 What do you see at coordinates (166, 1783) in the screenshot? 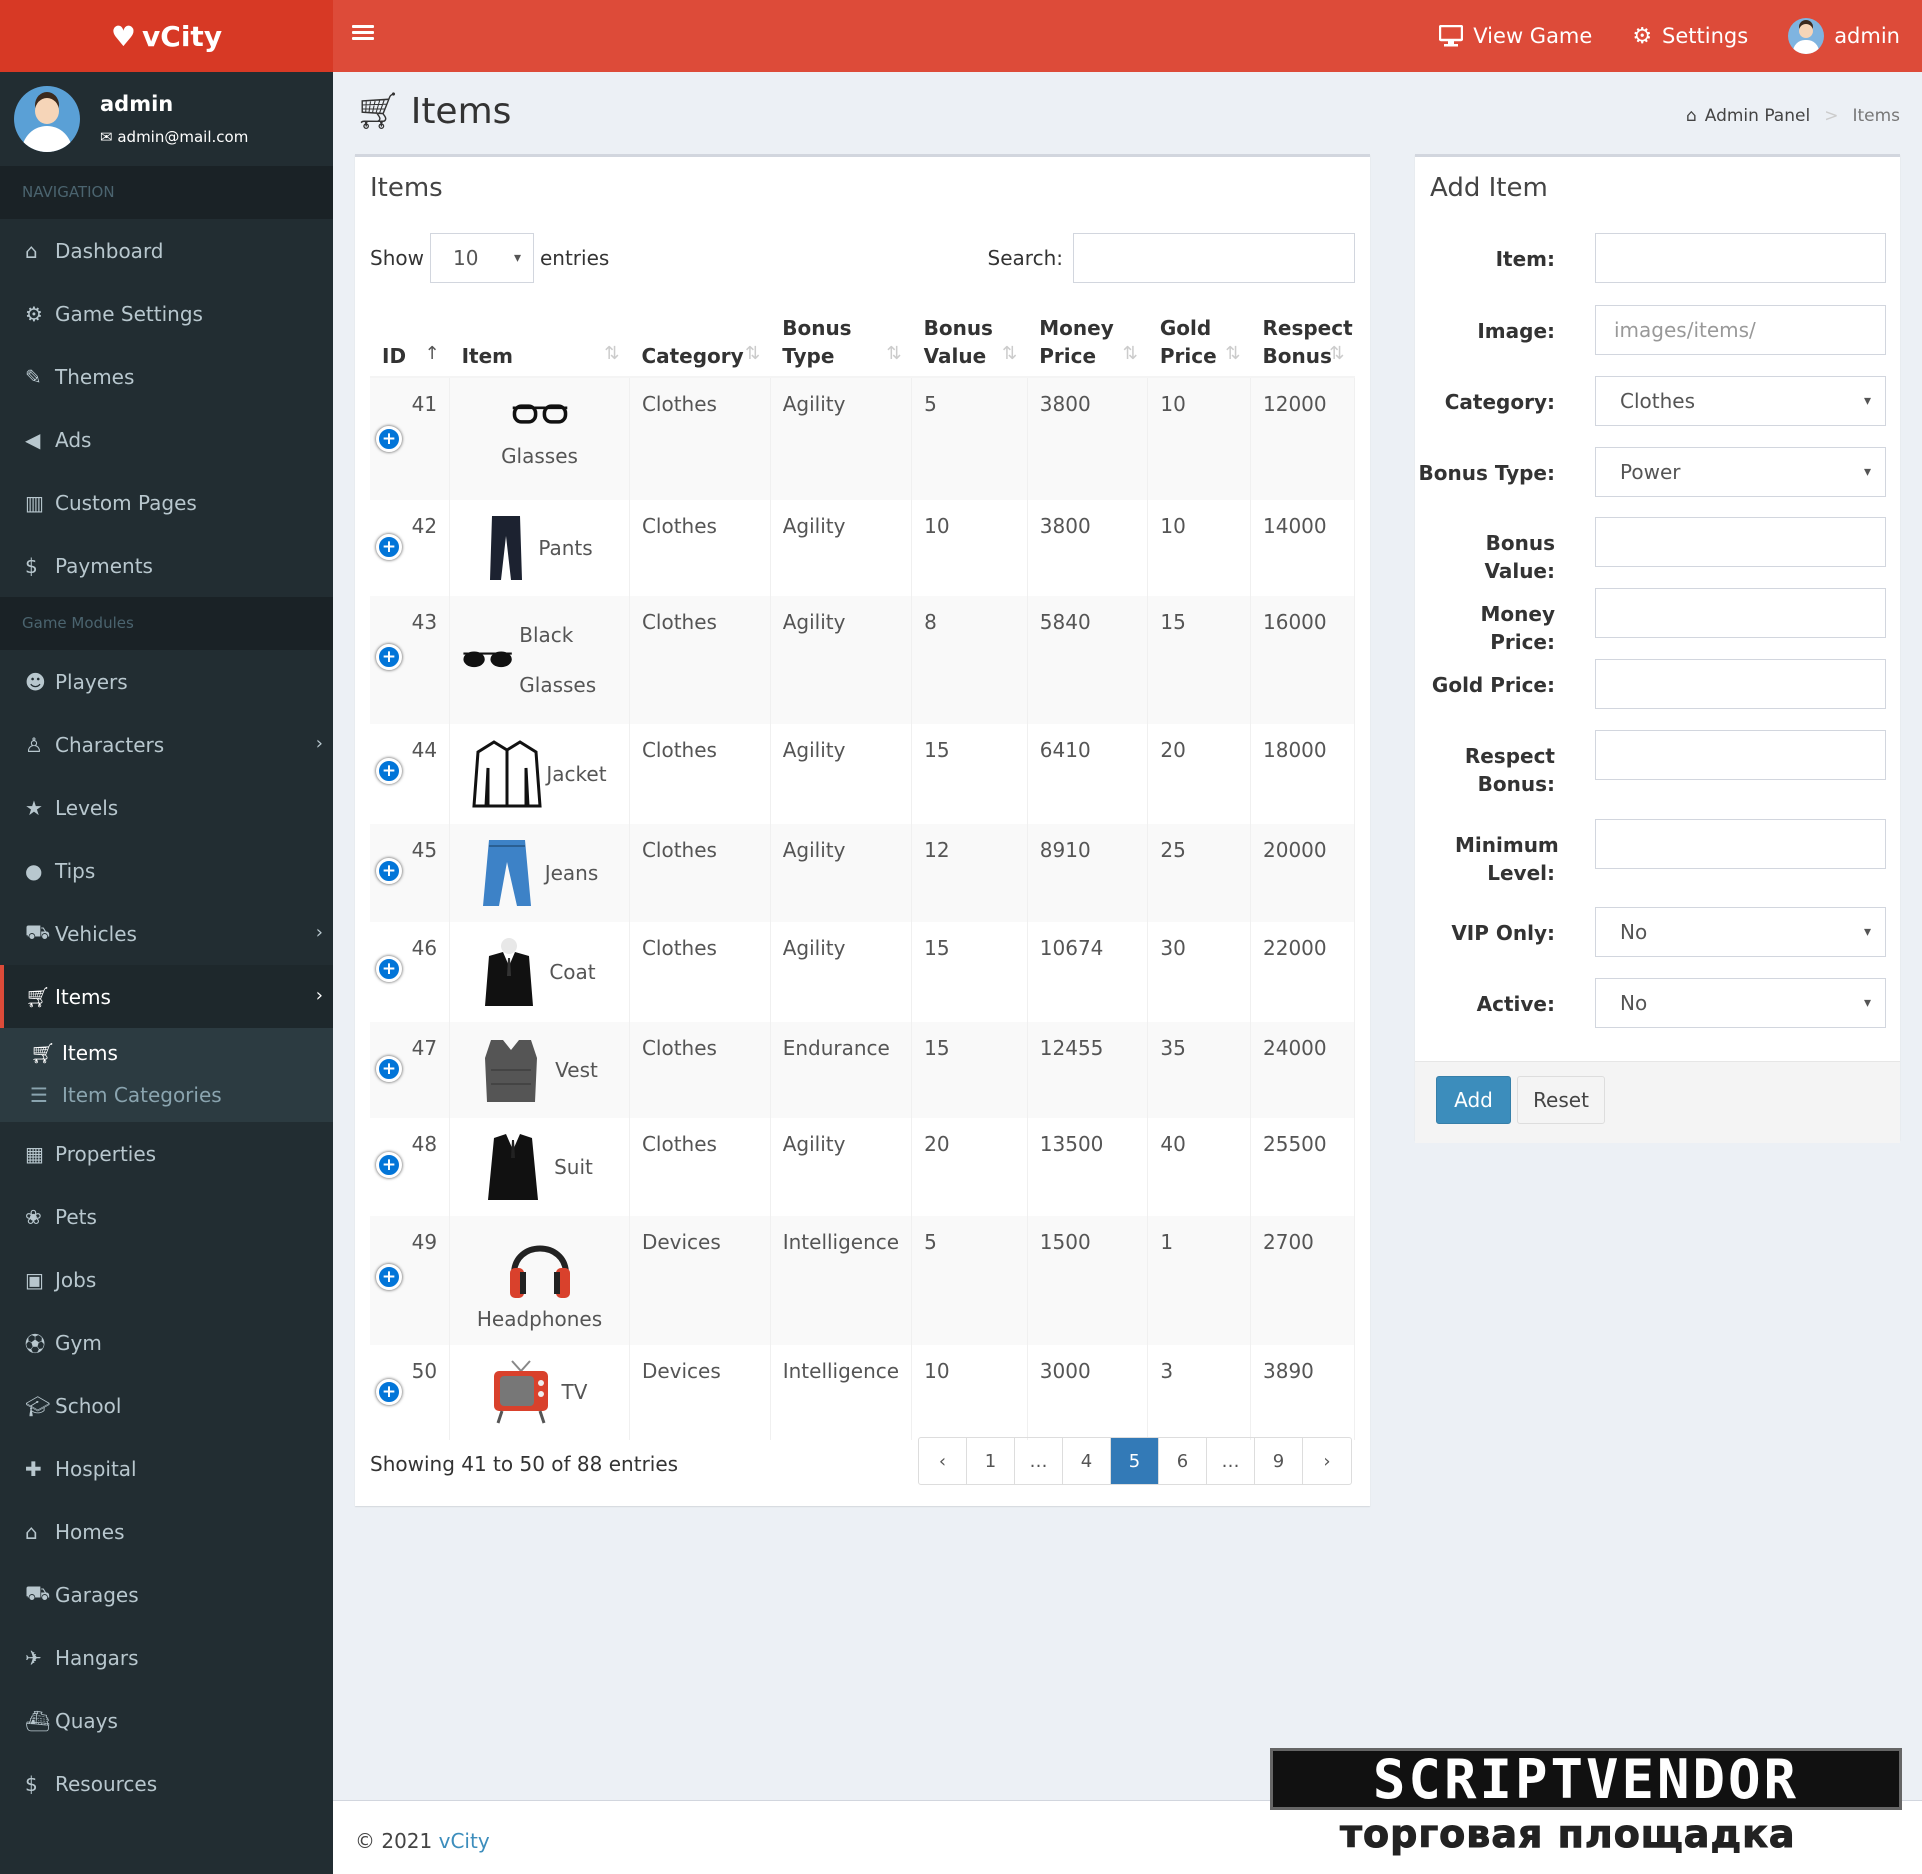
I see `sidebar-item-resources: $ Resources` at bounding box center [166, 1783].